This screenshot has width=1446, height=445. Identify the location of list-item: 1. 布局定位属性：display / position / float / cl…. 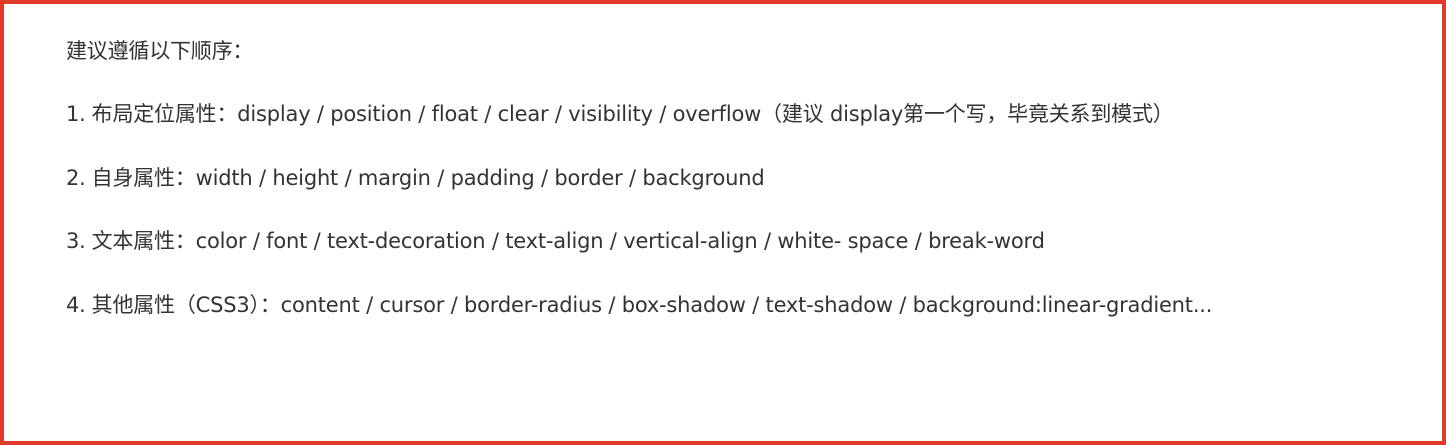
(620, 114).